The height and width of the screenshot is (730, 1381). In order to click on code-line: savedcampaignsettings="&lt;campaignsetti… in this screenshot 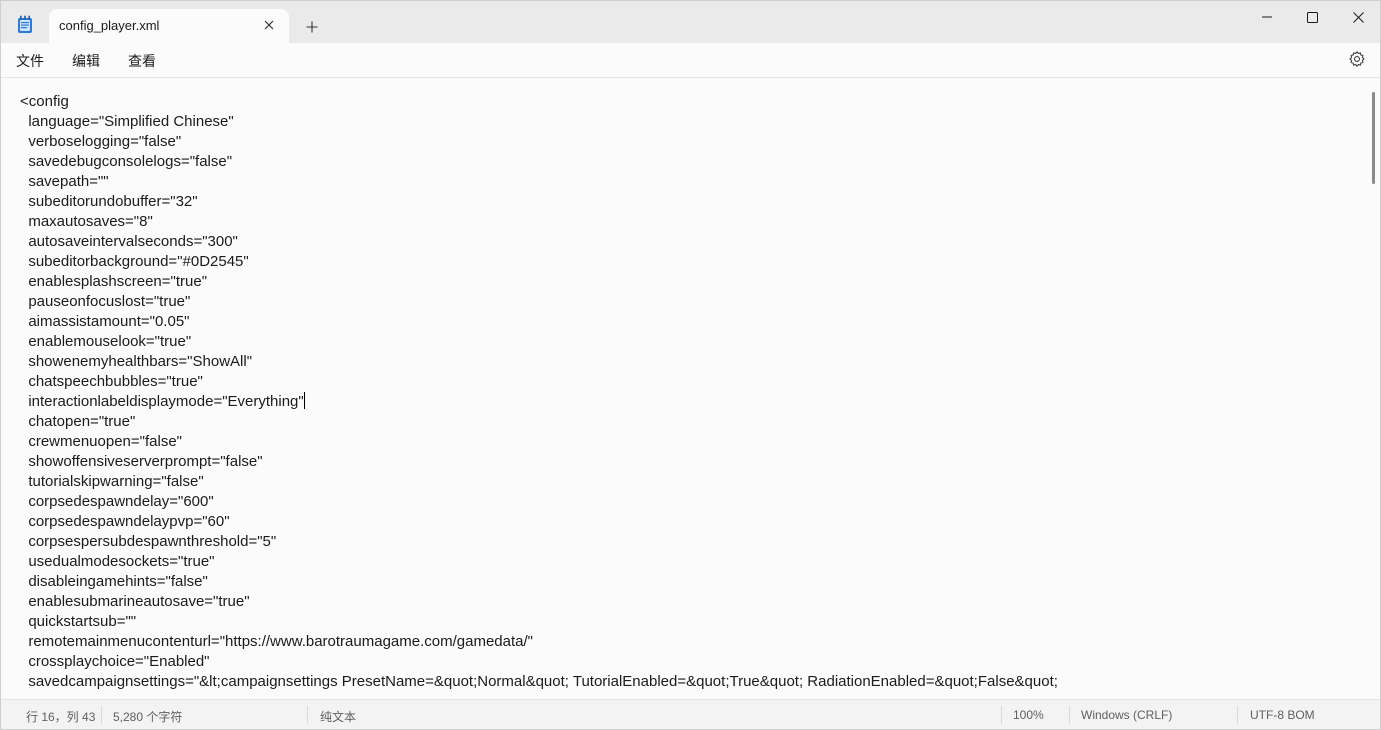, I will do `click(539, 682)`.